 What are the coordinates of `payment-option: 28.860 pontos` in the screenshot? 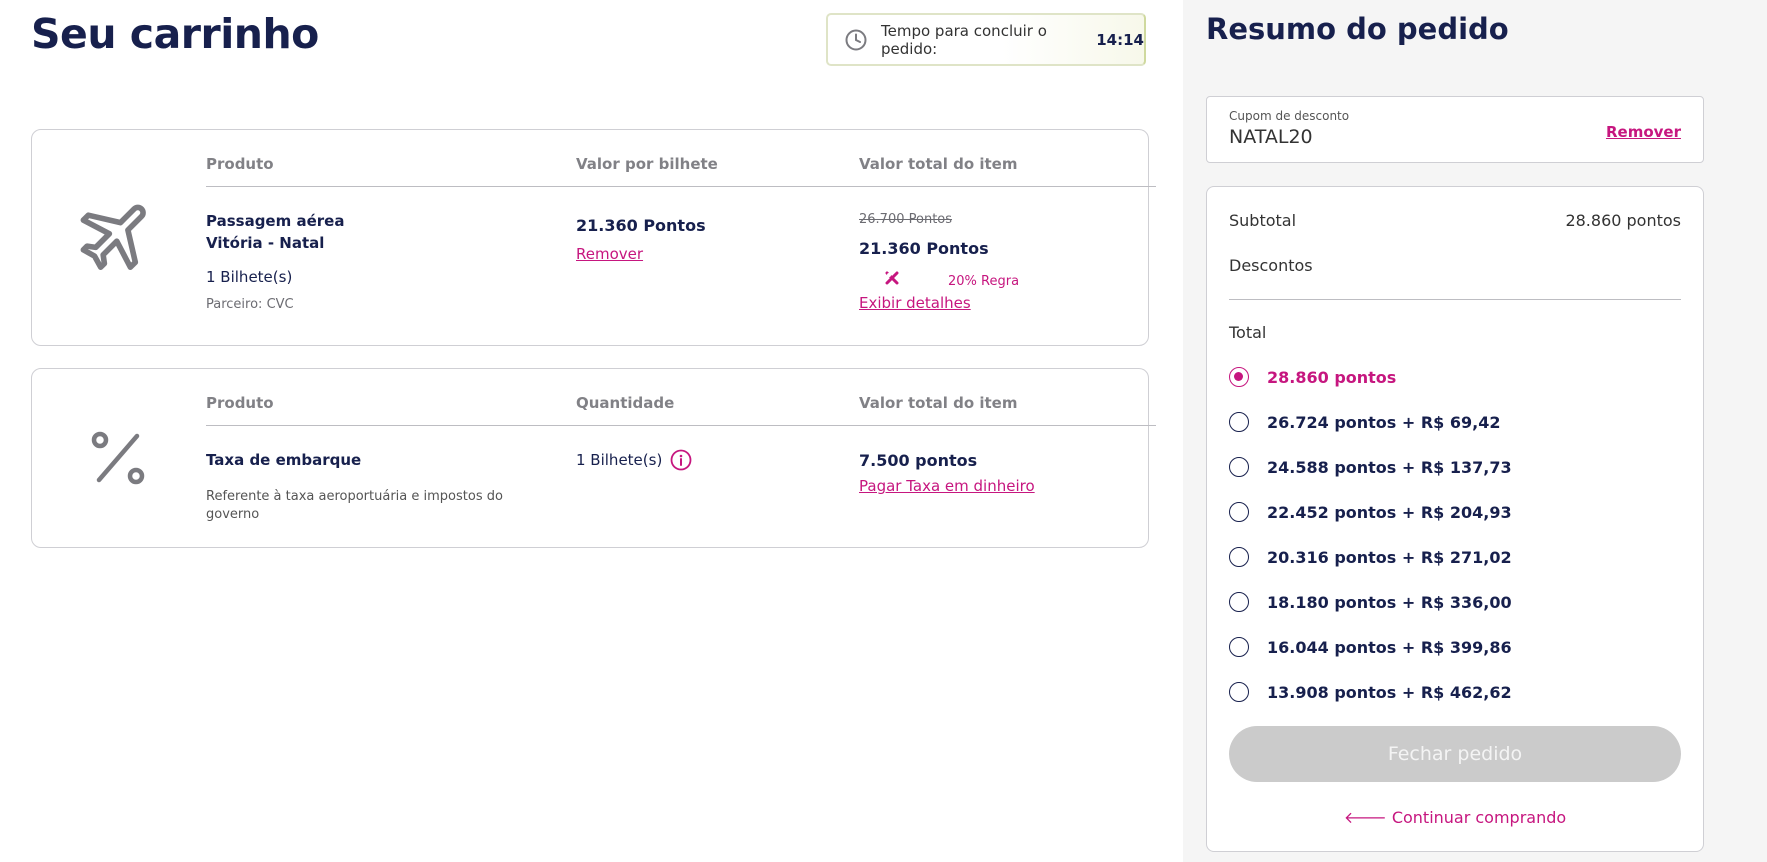 It's located at (1312, 377).